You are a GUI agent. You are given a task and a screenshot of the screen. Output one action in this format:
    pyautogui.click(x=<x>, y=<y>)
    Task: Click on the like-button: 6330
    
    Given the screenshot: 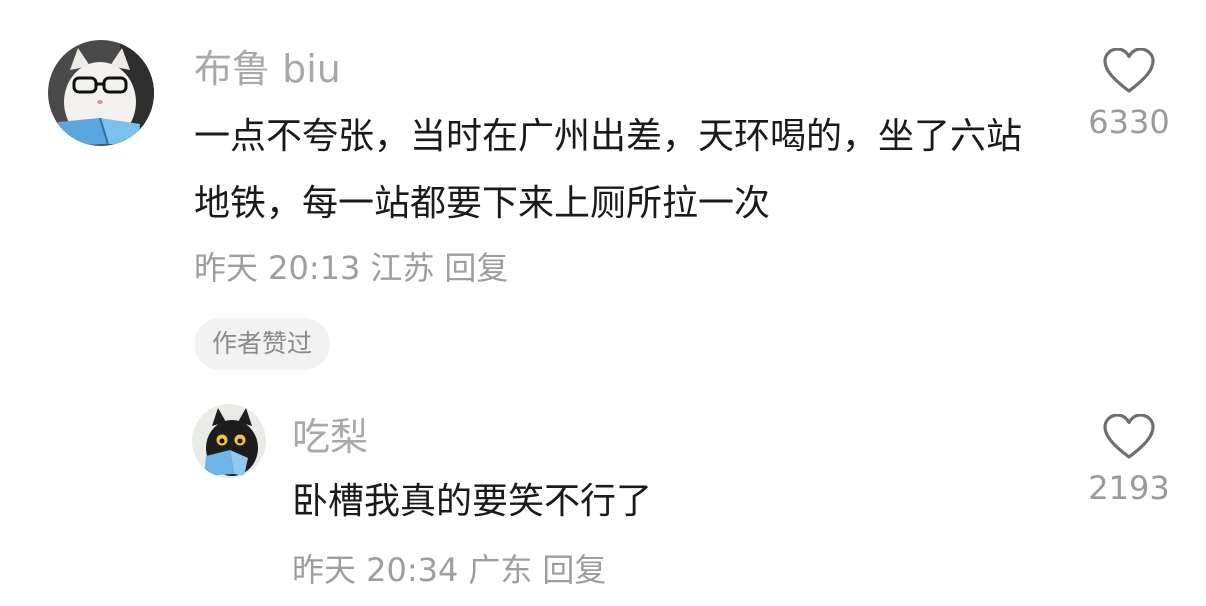 What is the action you would take?
    pyautogui.click(x=1129, y=93)
    